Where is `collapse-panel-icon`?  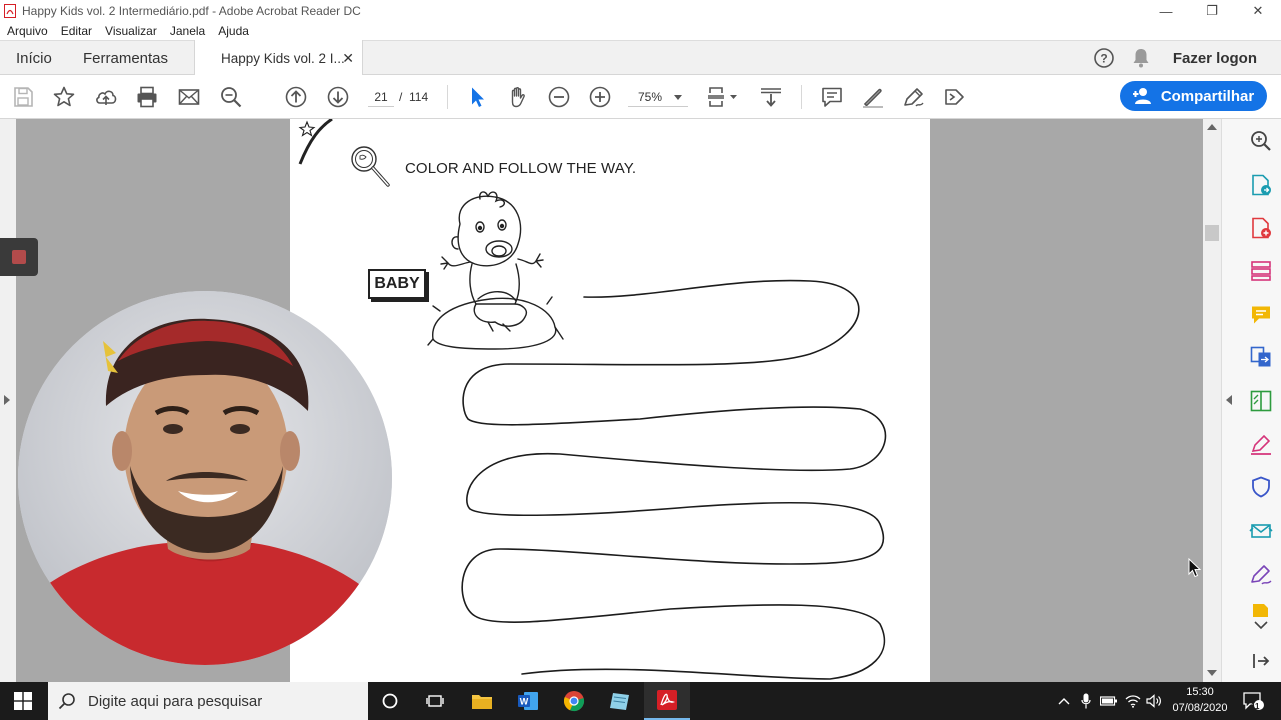
collapse-panel-icon is located at coordinates (1261, 661).